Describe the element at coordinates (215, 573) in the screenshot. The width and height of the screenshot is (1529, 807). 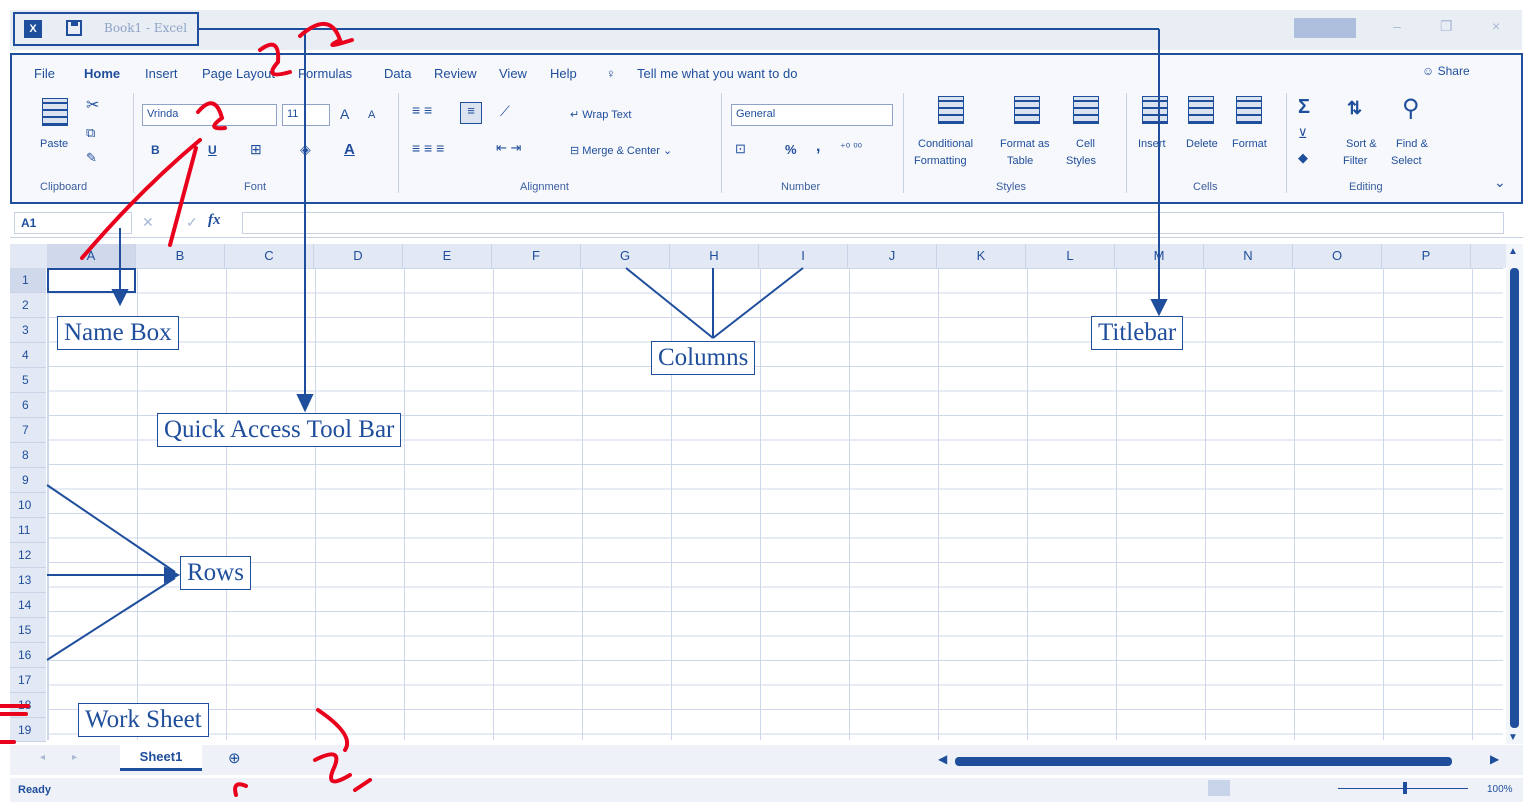
I see `annotation-rows: Rows` at that location.